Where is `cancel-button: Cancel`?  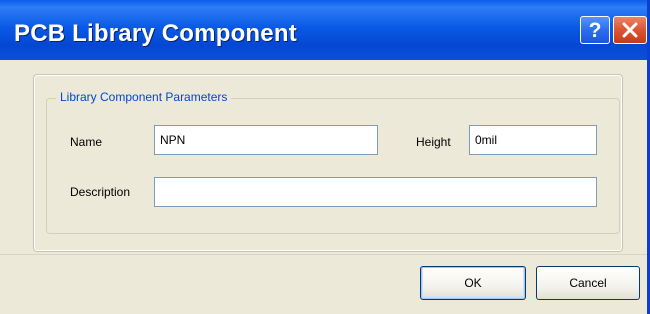 cancel-button: Cancel is located at coordinates (588, 283).